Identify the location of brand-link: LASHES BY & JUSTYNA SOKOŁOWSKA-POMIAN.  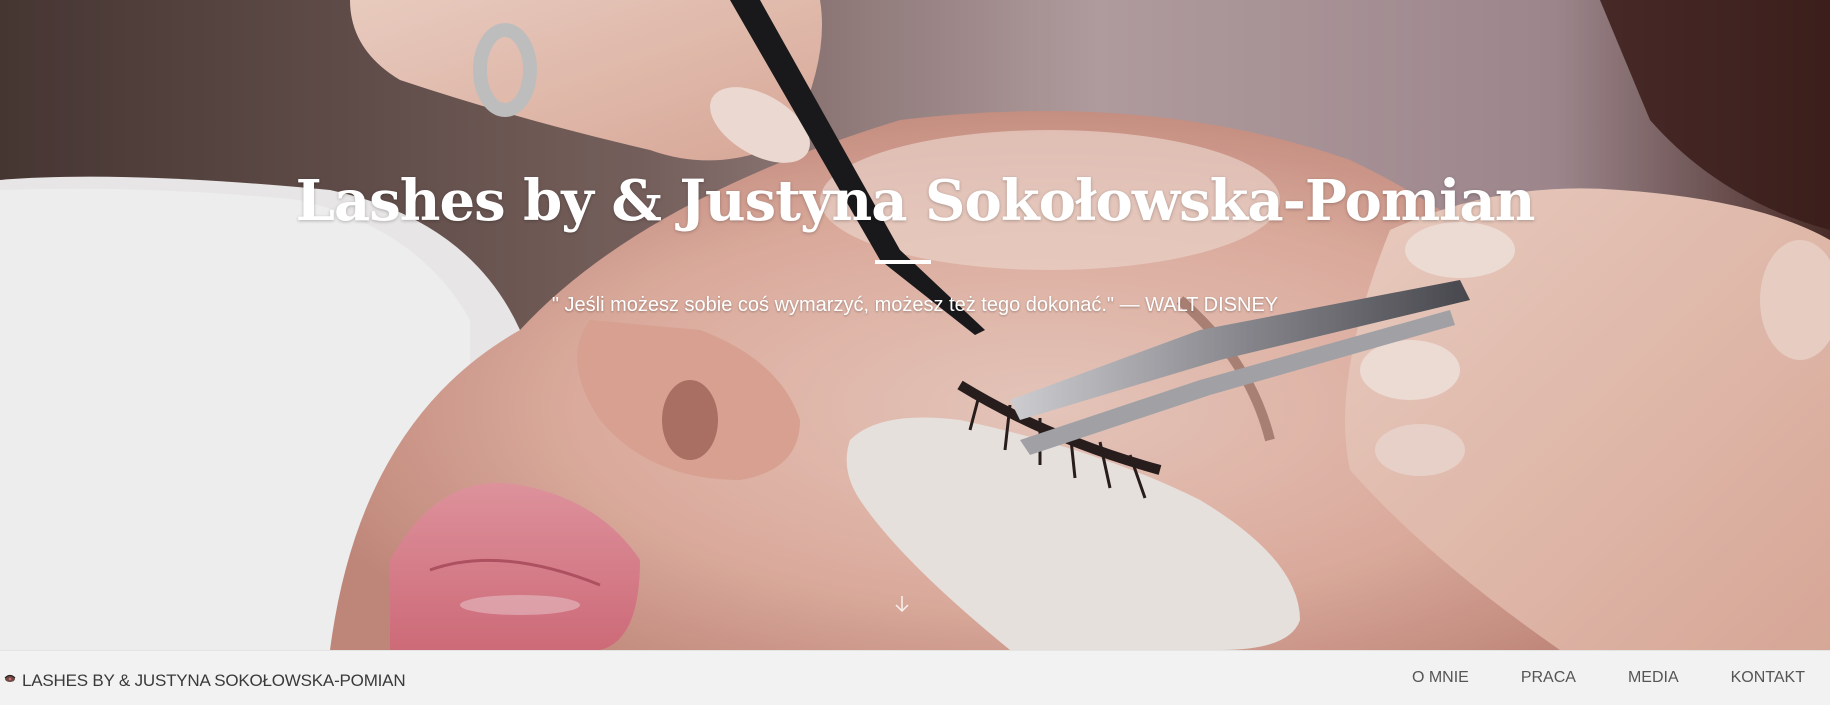
(205, 681).